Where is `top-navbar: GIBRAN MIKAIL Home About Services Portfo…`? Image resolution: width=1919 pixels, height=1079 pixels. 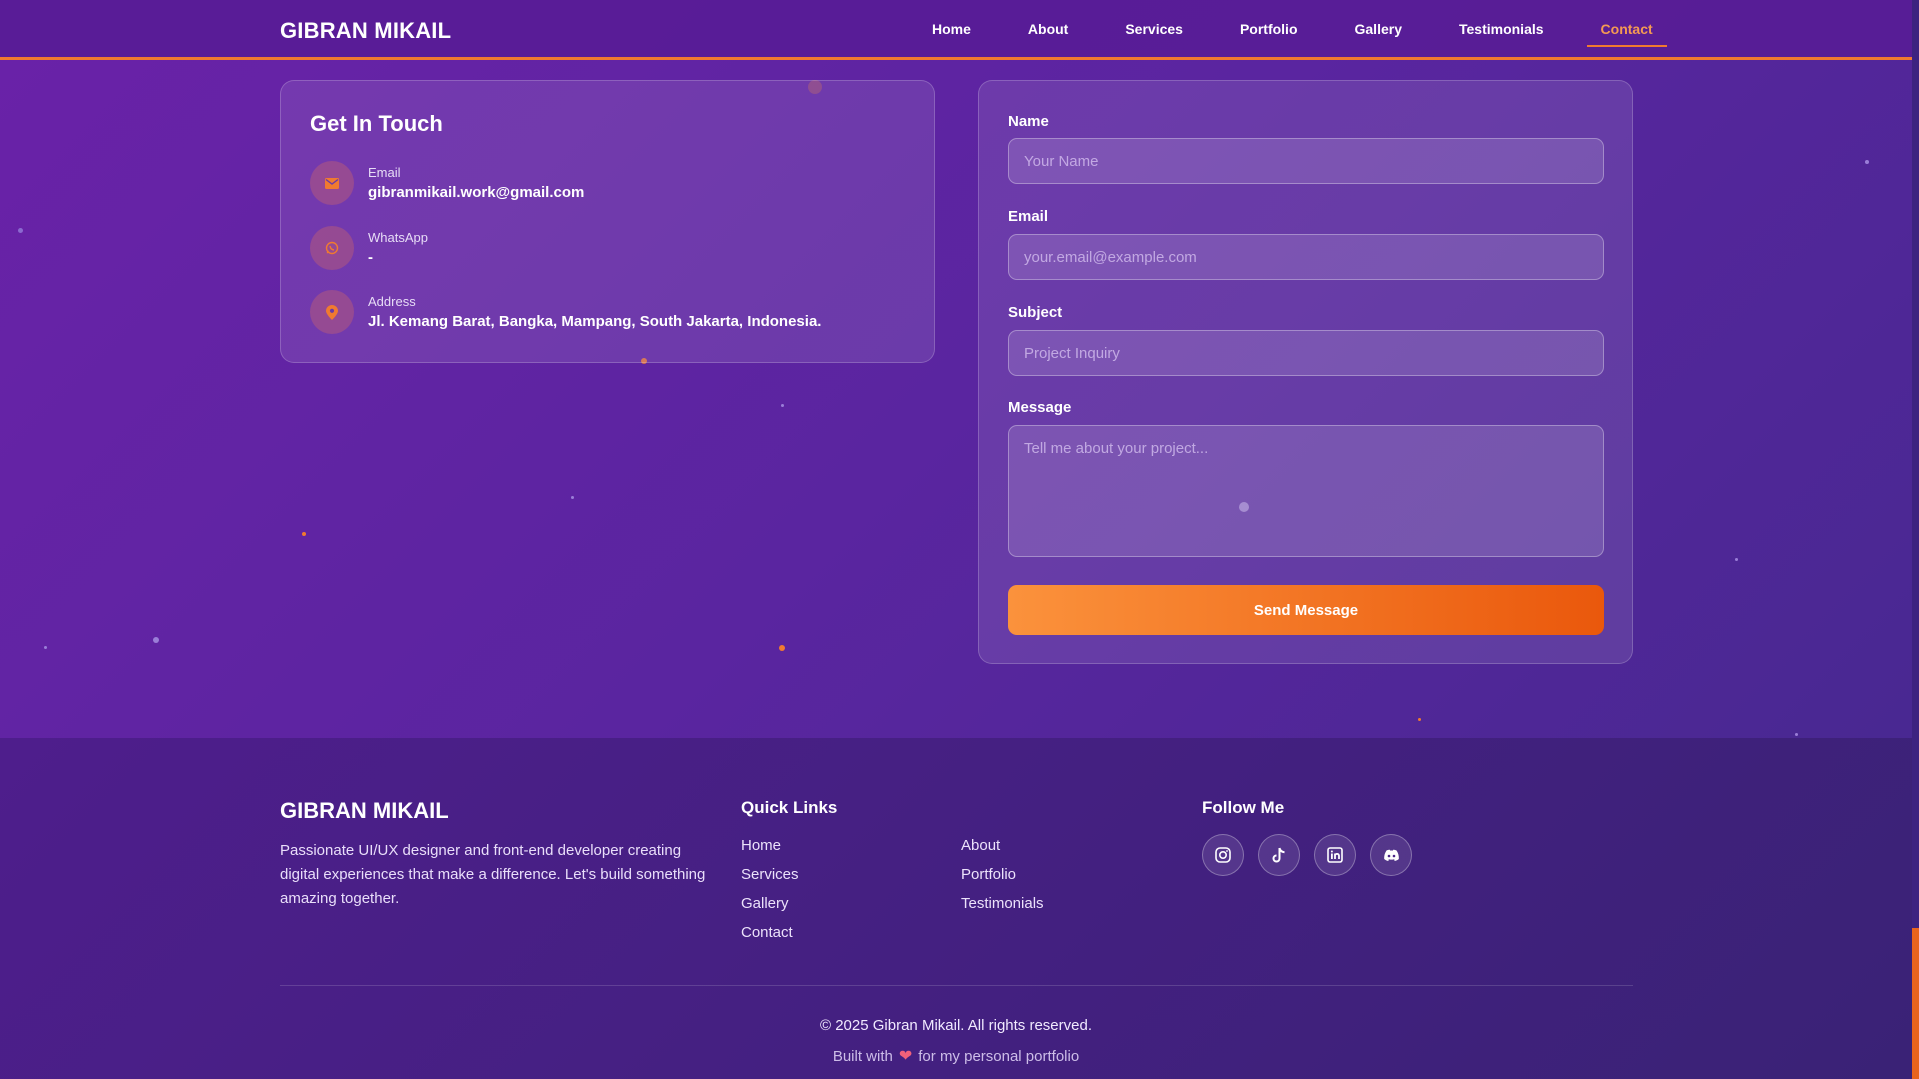 top-navbar: GIBRAN MIKAIL Home About Services Portfo… is located at coordinates (956, 30).